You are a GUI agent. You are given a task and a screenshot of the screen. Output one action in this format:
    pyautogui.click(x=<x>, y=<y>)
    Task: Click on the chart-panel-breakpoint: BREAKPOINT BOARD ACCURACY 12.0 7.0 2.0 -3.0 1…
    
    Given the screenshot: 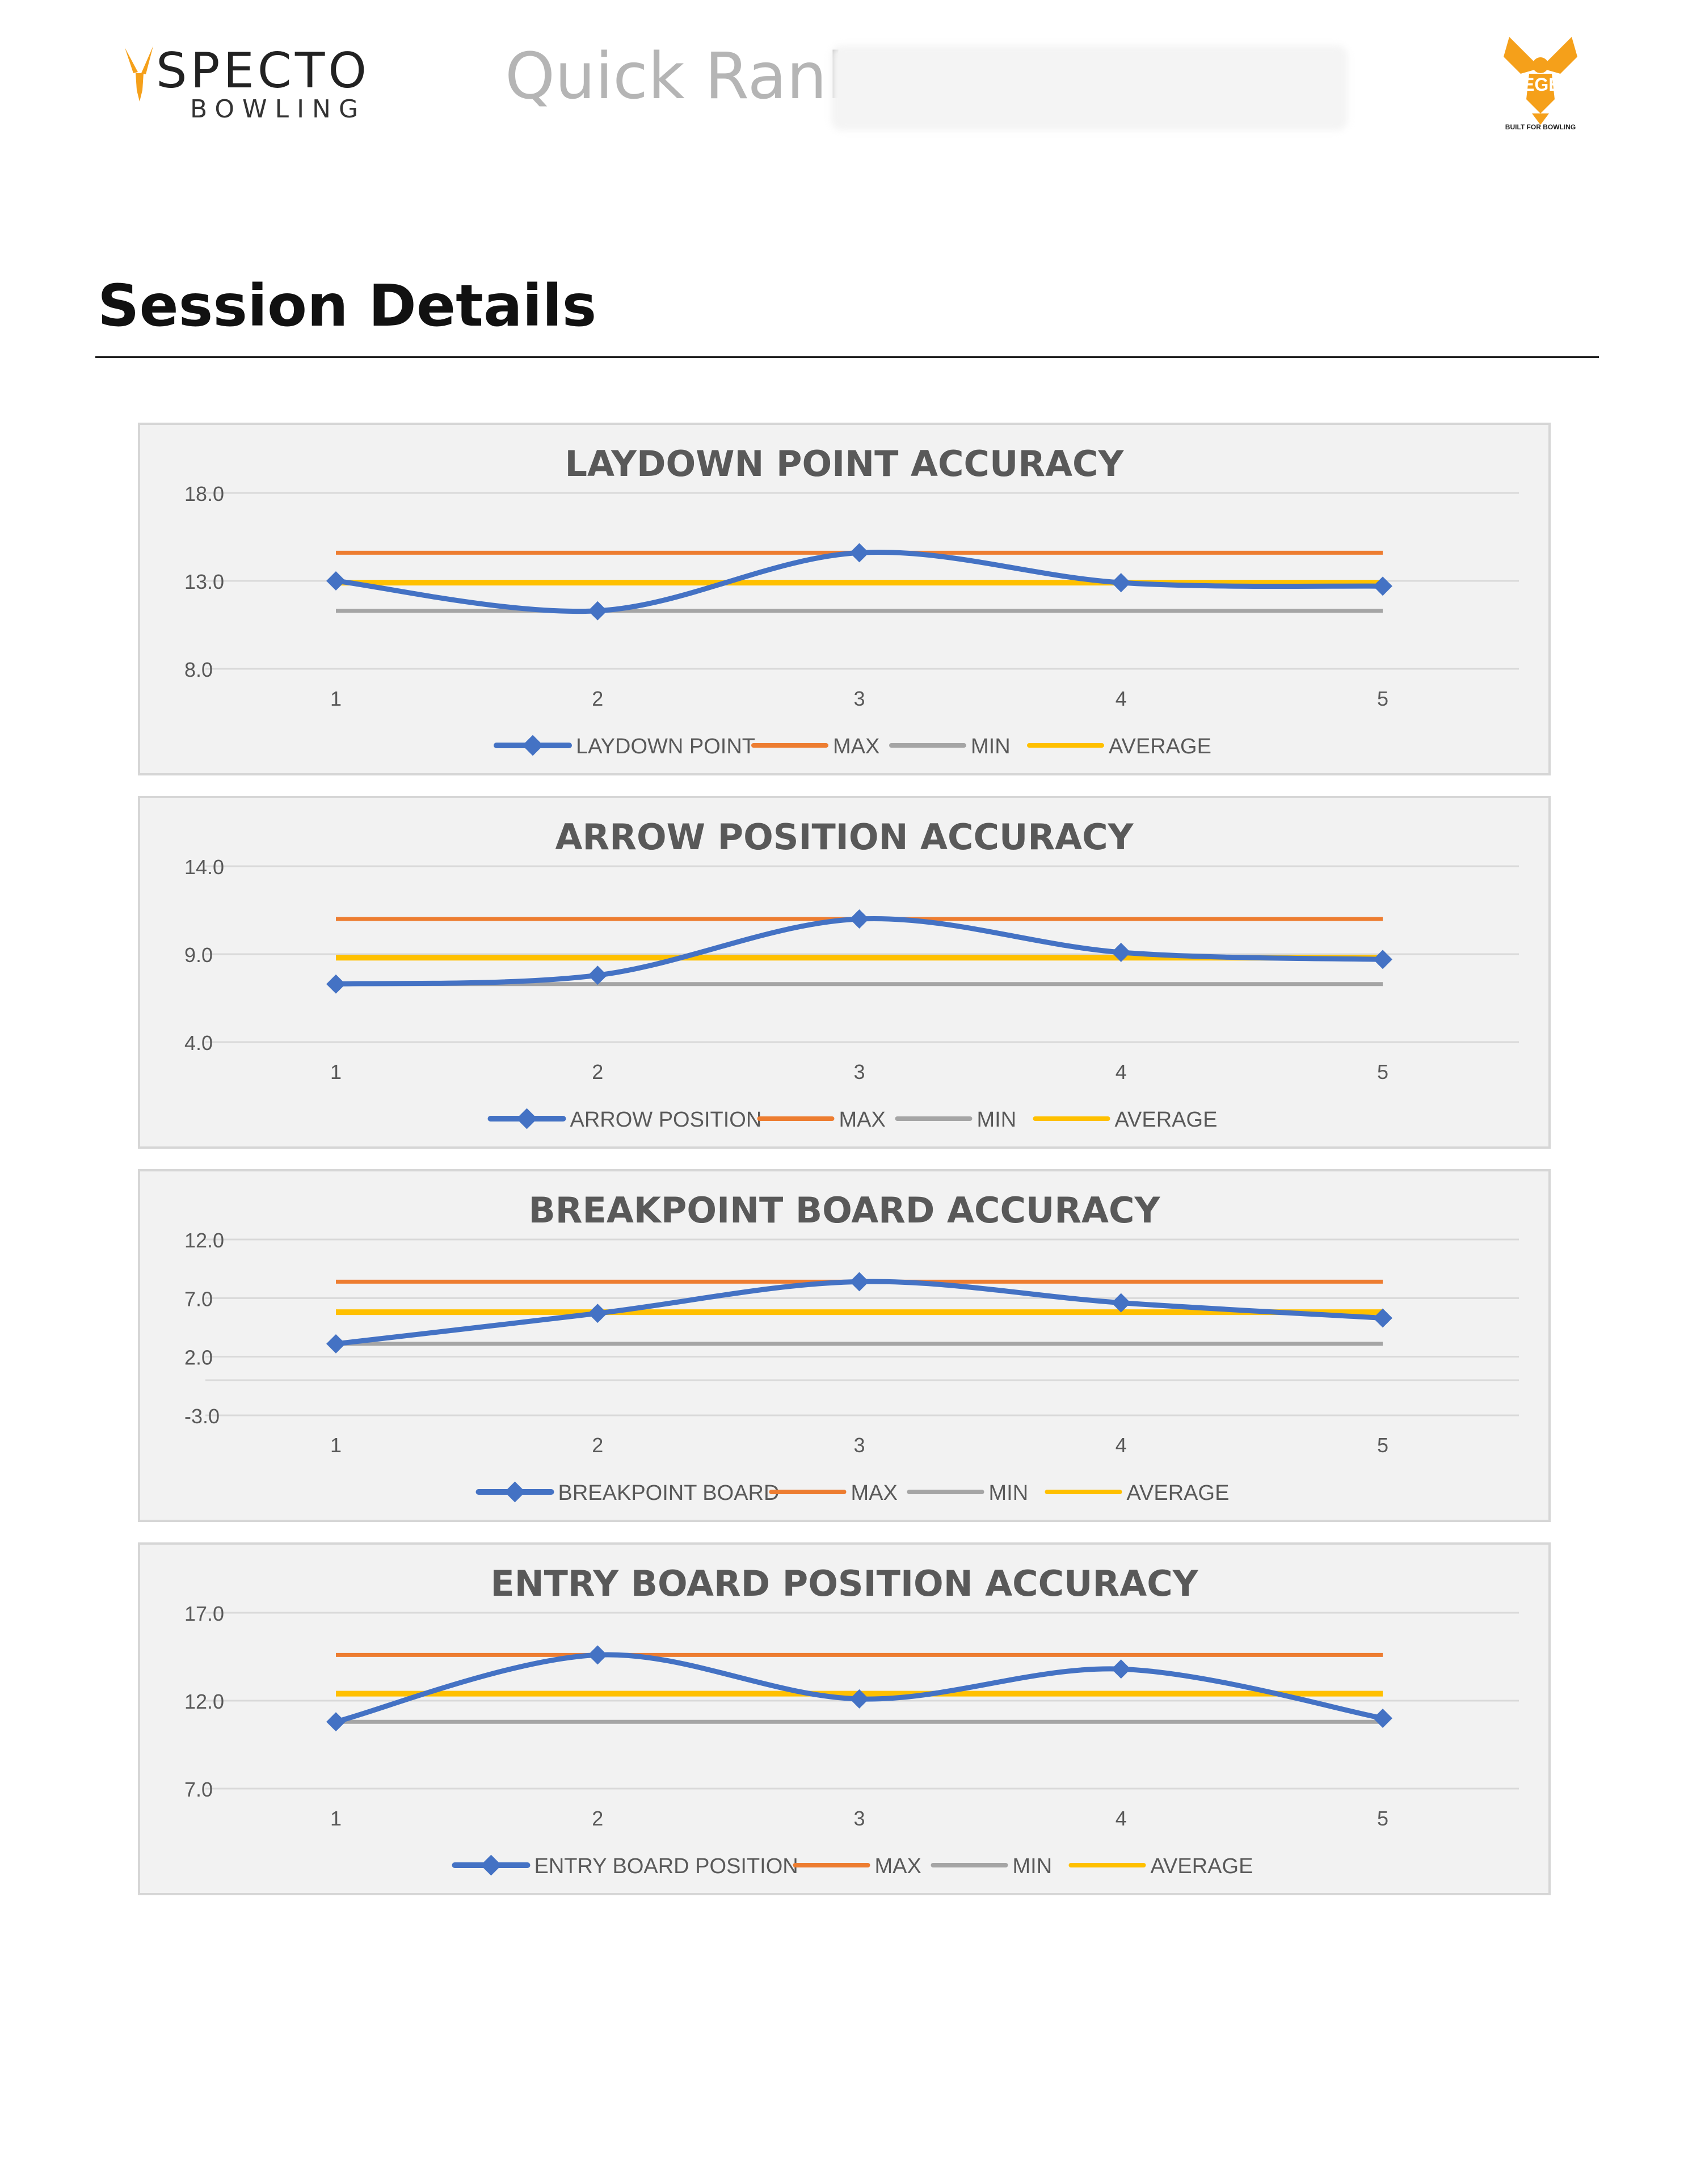 What is the action you would take?
    pyautogui.click(x=844, y=1345)
    